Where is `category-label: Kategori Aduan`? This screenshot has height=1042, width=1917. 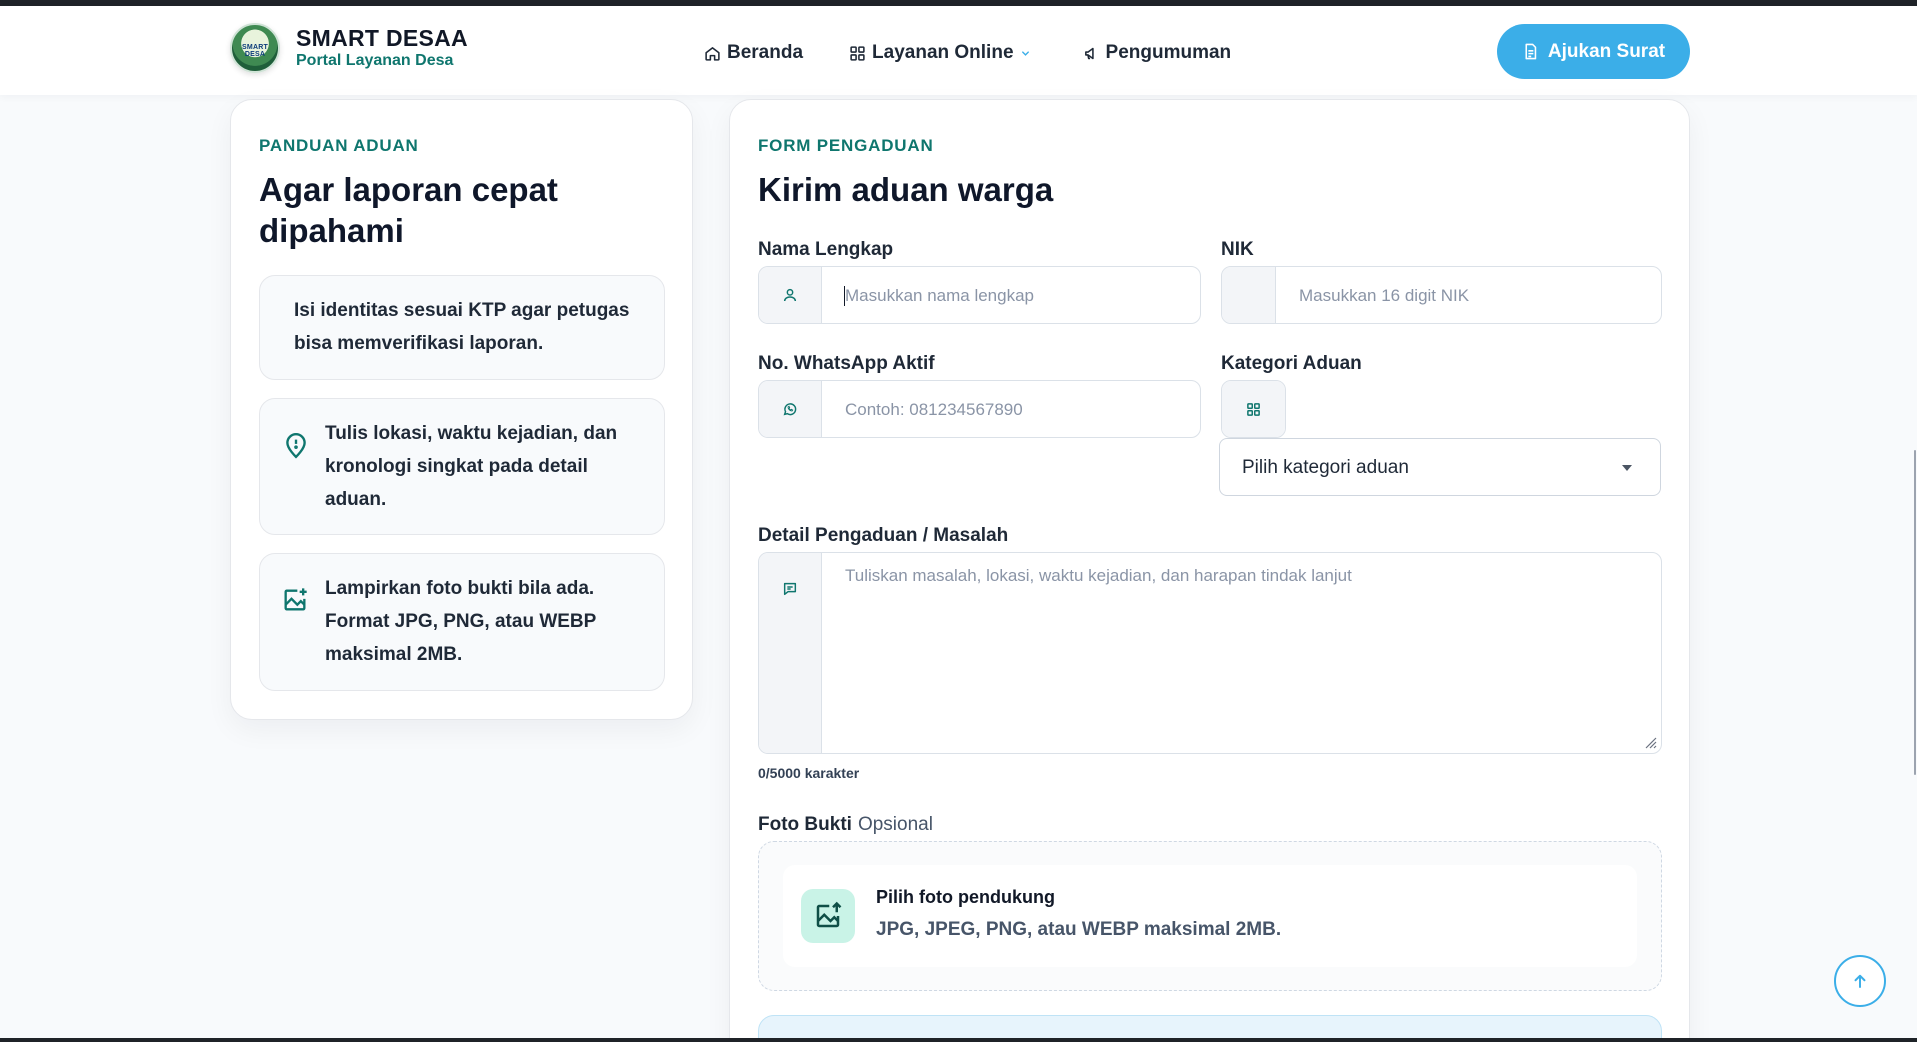 category-label: Kategori Aduan is located at coordinates (1291, 363).